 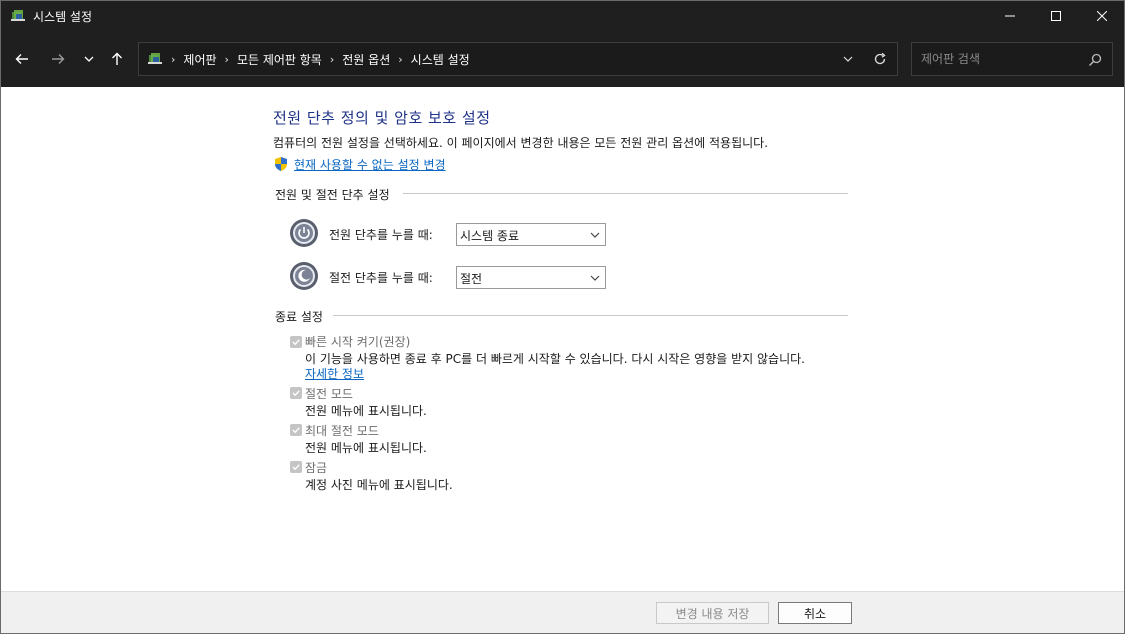 I want to click on power-section-title: 전원 및 절전 단추 설정, so click(x=335, y=194).